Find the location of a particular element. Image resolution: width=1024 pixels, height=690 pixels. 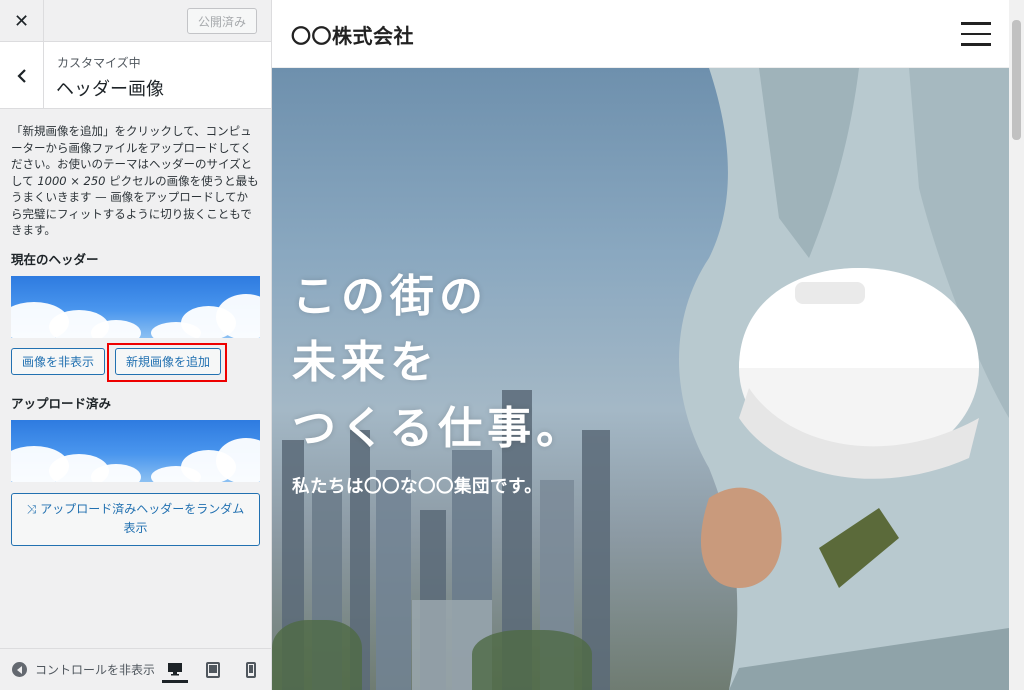

uploaded-header-thumbnail is located at coordinates (135, 450).